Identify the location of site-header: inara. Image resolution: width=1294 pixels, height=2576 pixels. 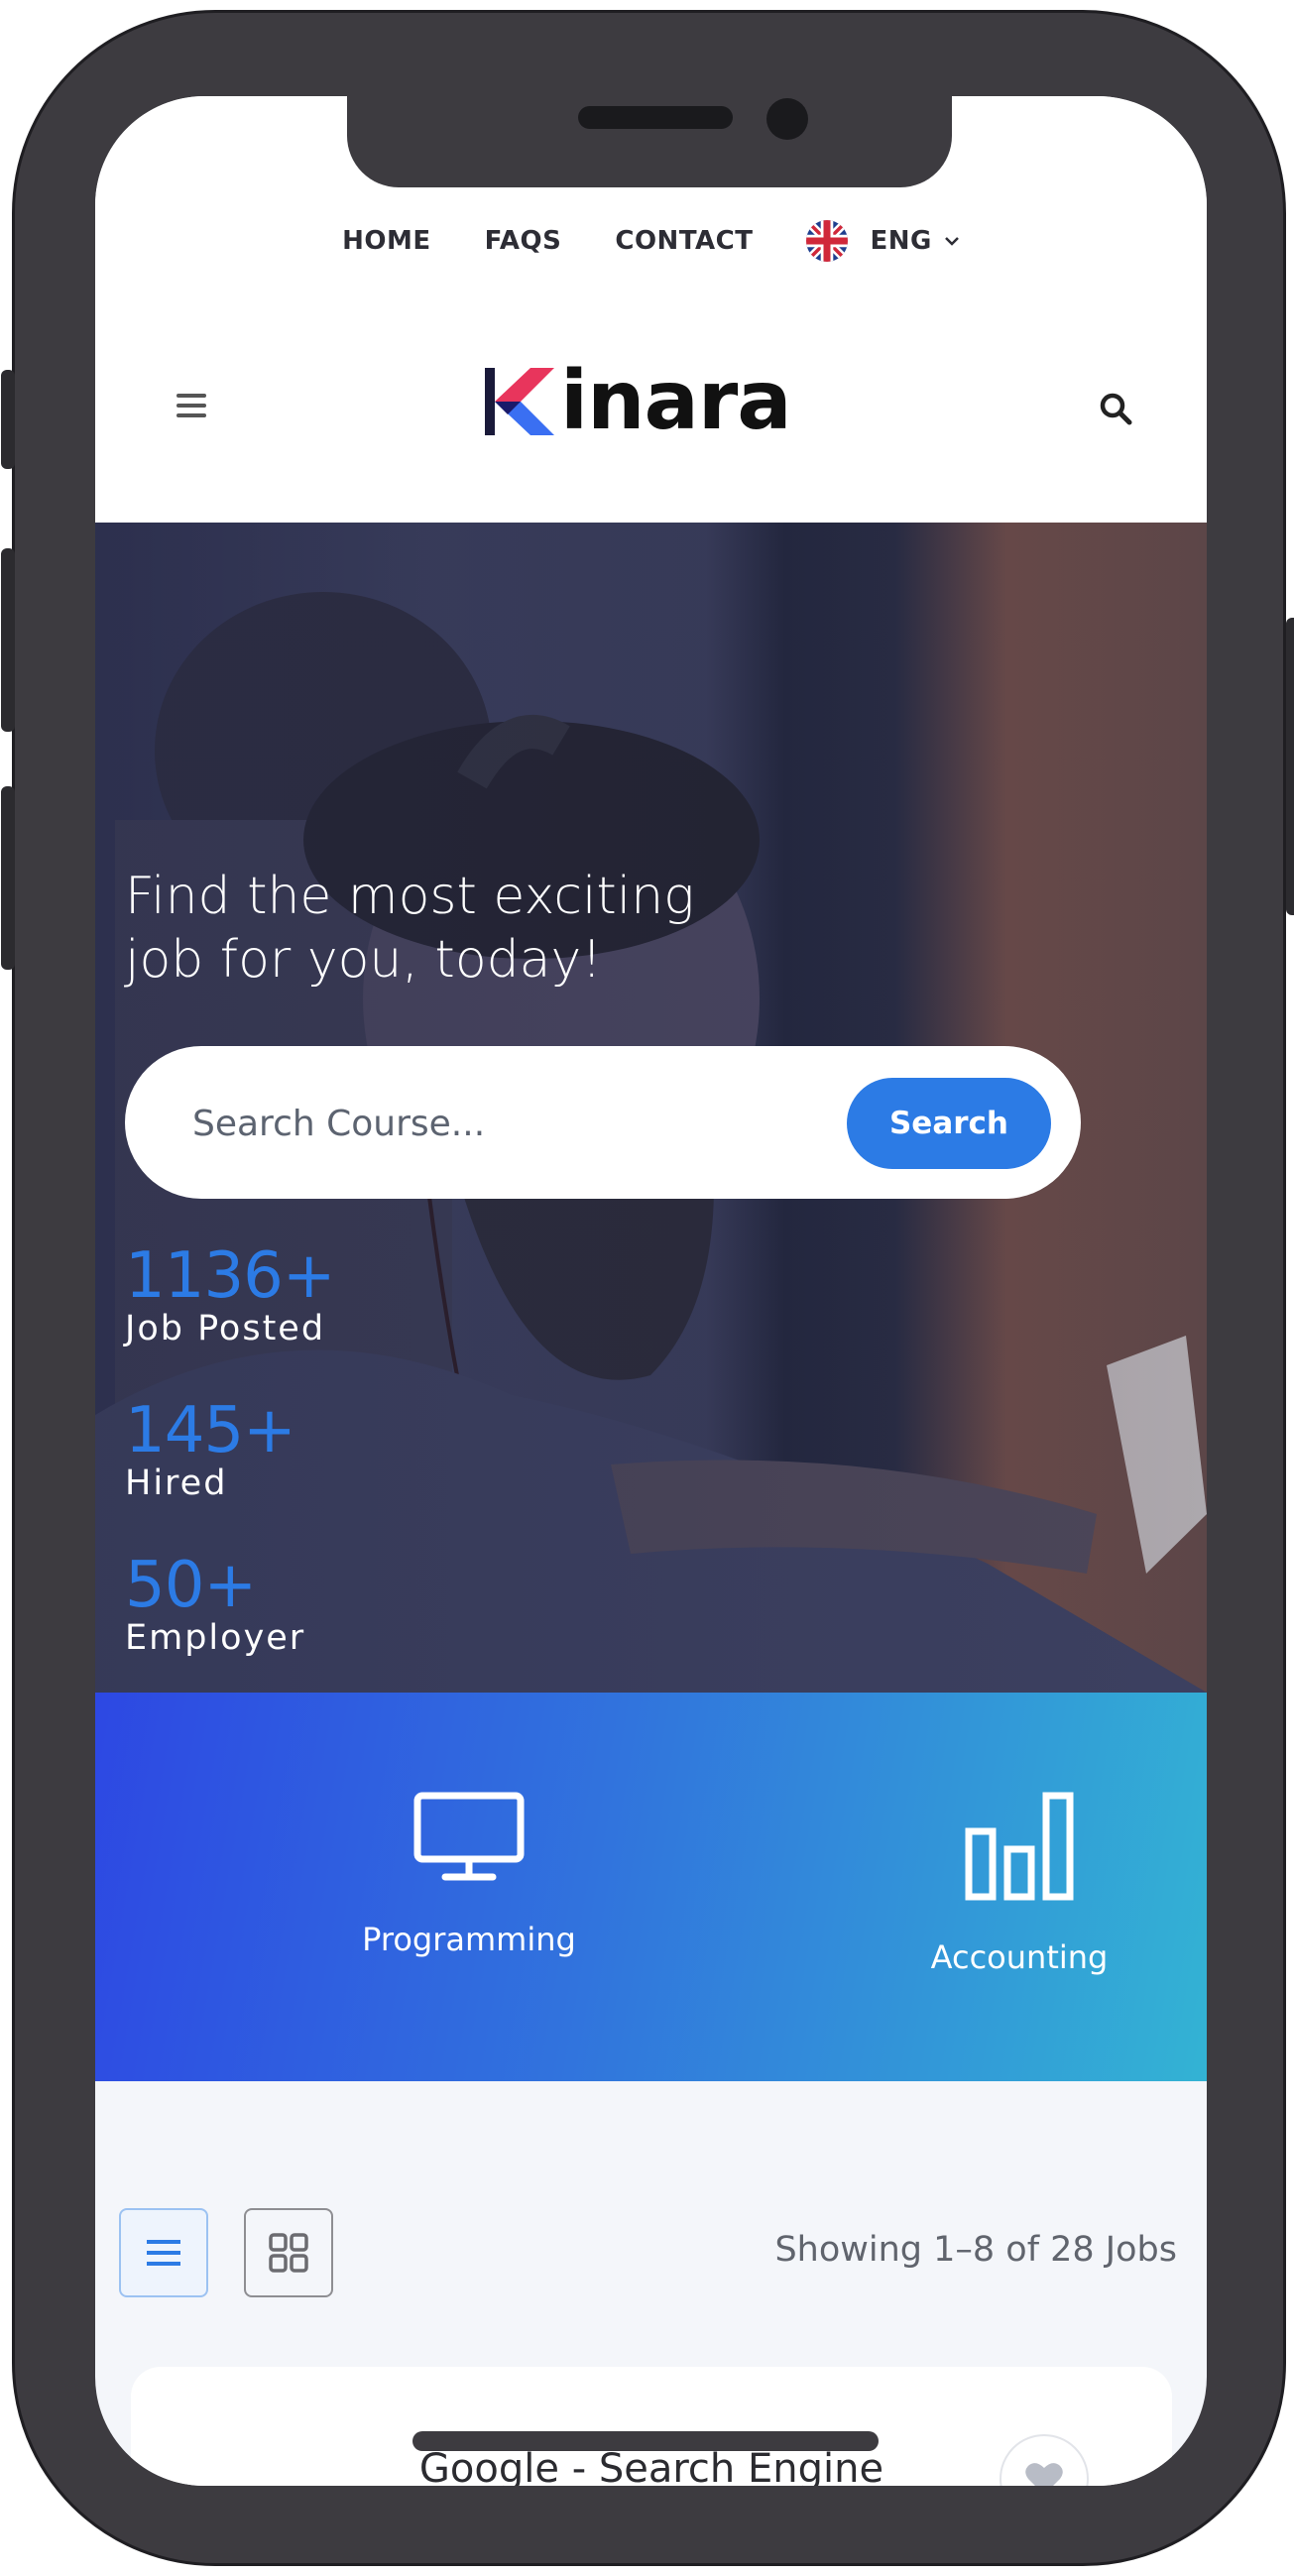
(651, 409).